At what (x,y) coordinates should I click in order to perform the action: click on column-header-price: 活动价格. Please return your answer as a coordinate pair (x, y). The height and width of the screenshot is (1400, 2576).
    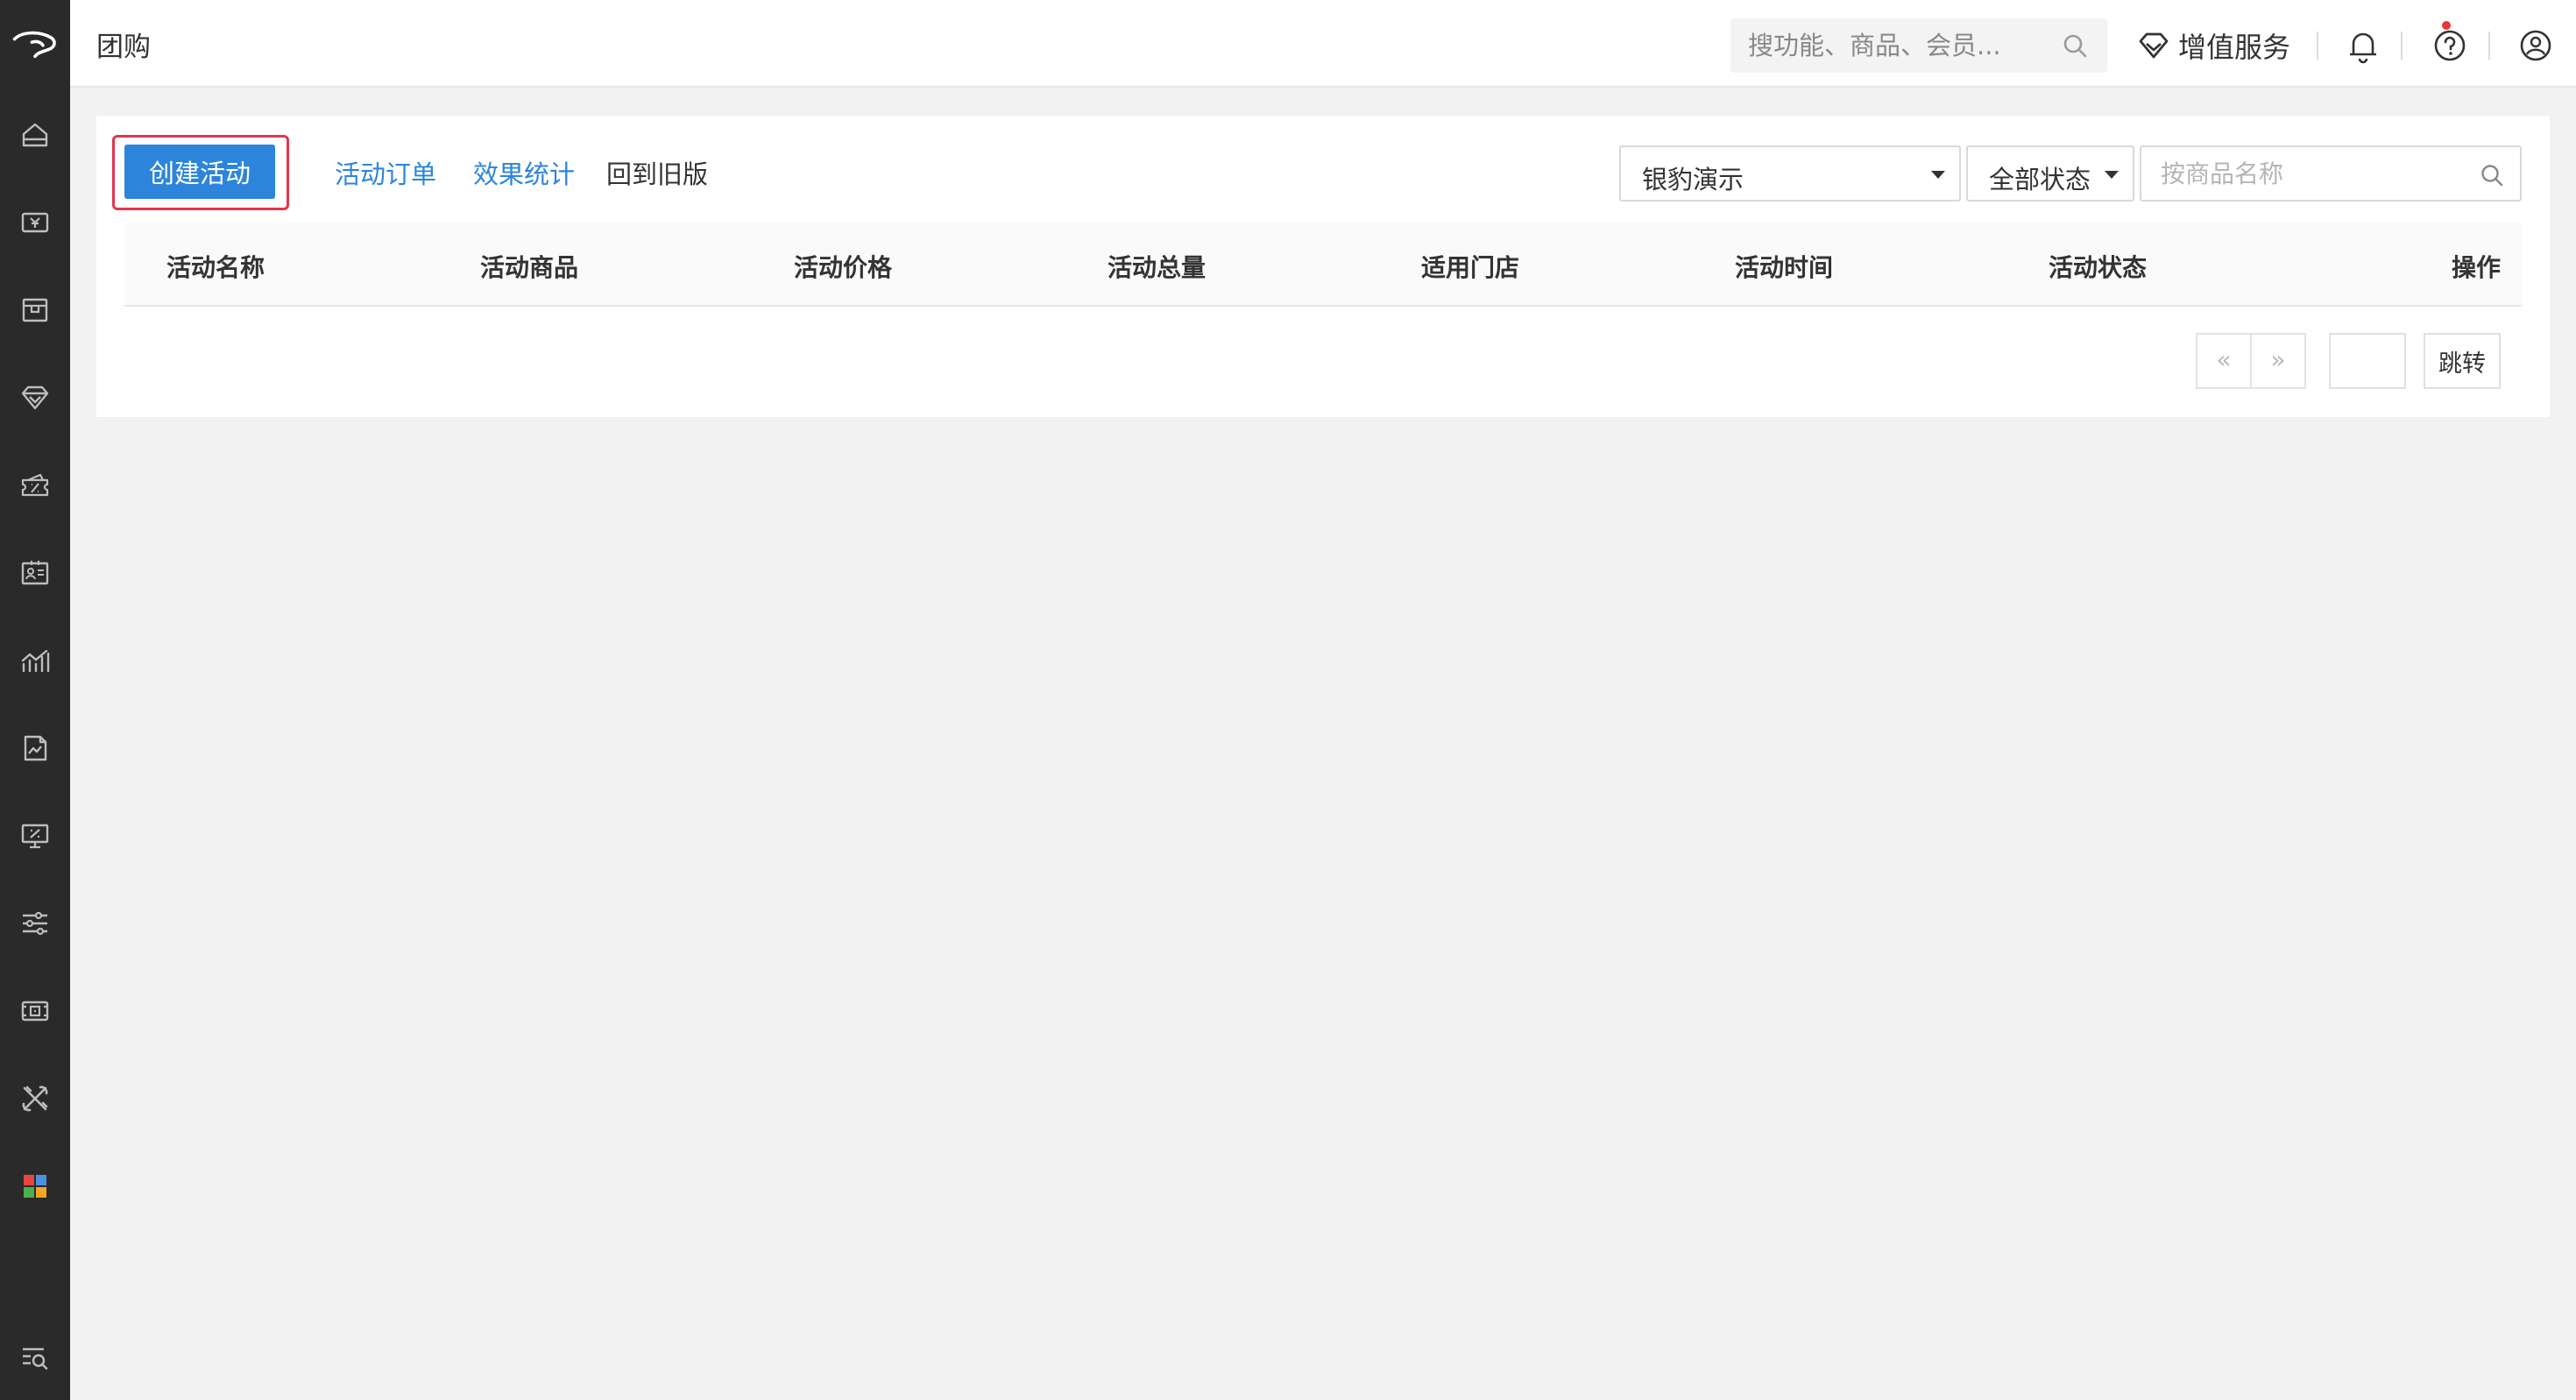
    Looking at the image, I should click on (843, 267).